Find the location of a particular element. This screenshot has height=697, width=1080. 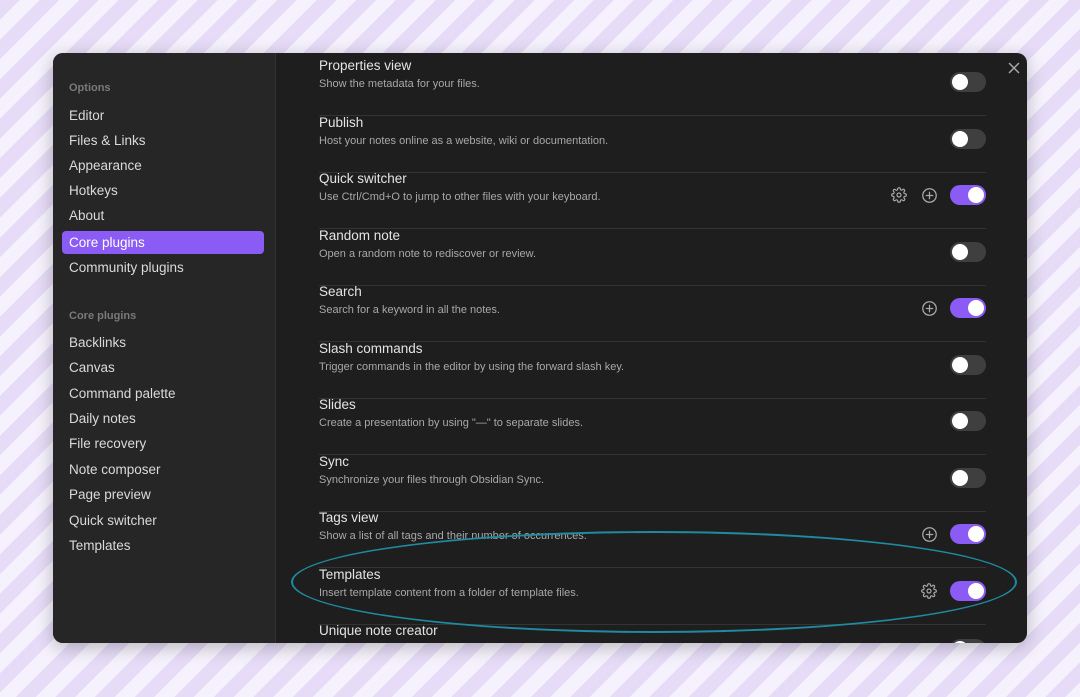

plugin-toggle-templates is located at coordinates (968, 590).